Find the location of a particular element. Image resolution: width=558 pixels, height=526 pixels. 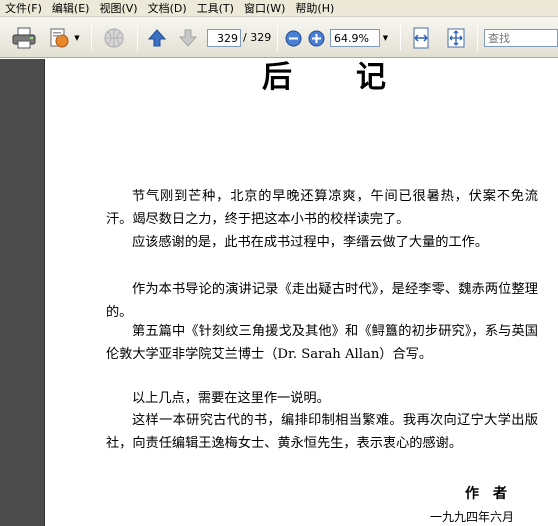

zoom-level-input is located at coordinates (355, 38).